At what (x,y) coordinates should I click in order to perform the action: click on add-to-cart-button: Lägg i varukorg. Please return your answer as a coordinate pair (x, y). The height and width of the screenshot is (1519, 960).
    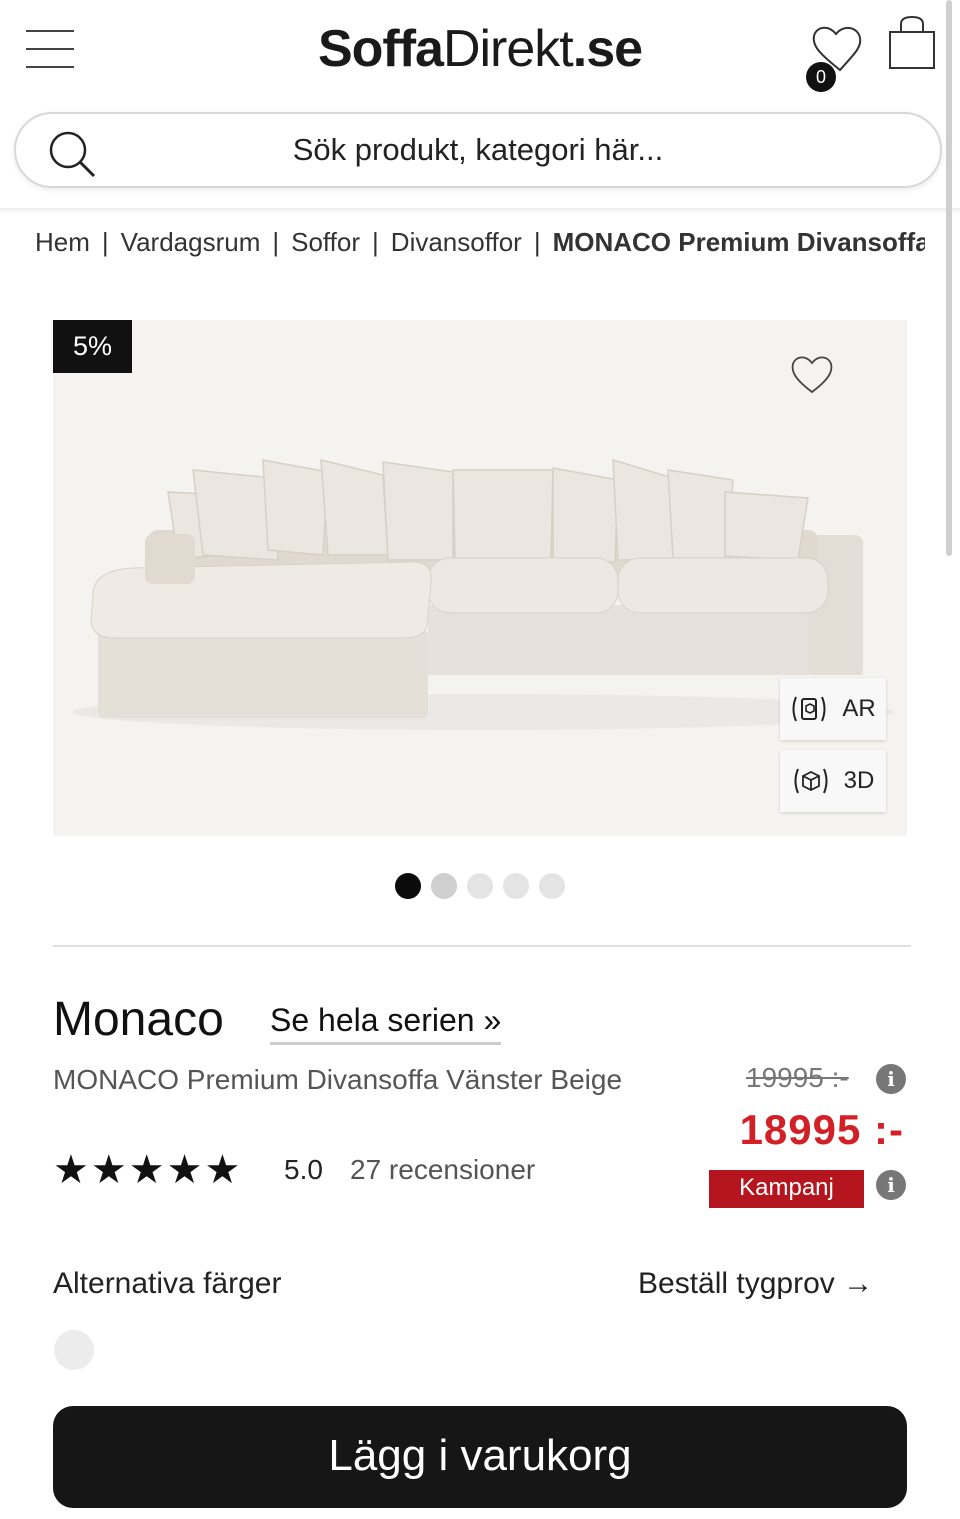
    Looking at the image, I should click on (480, 1457).